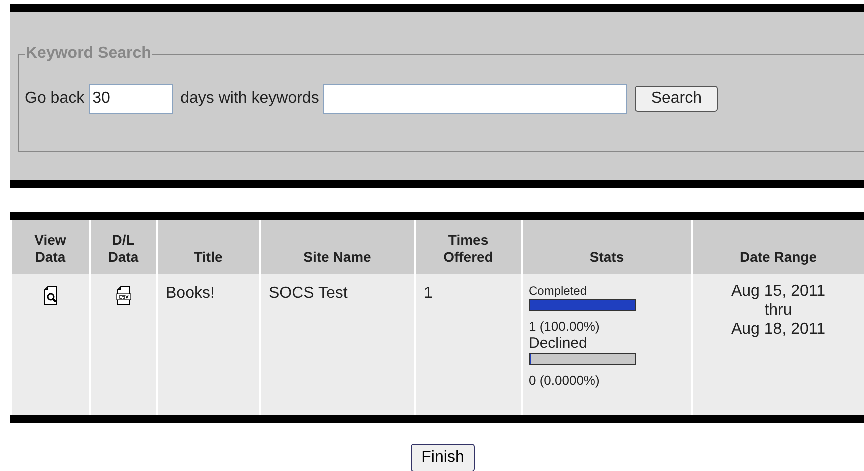 This screenshot has width=864, height=471. What do you see at coordinates (564, 327) in the screenshot?
I see `stat-reading: 1 (100.00%)` at bounding box center [564, 327].